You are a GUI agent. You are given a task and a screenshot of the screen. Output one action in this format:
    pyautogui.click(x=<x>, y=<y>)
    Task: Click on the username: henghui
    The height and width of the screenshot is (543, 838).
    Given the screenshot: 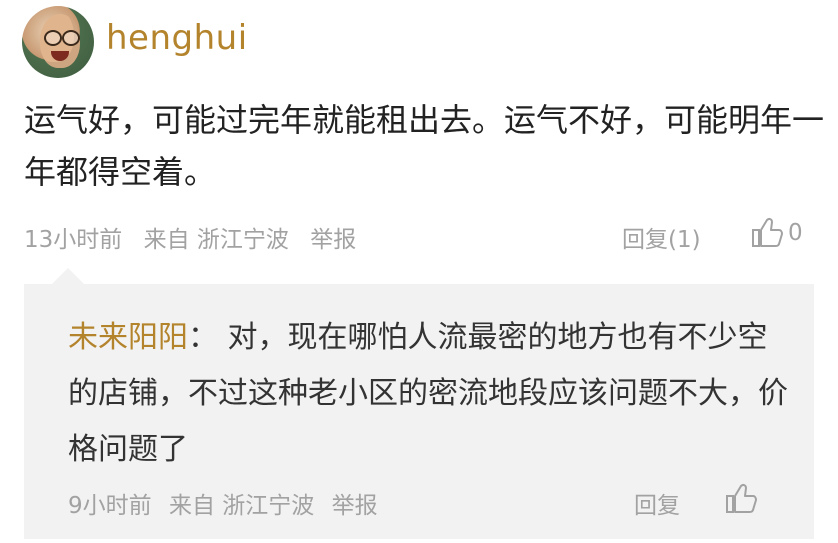 What is the action you would take?
    pyautogui.click(x=177, y=38)
    